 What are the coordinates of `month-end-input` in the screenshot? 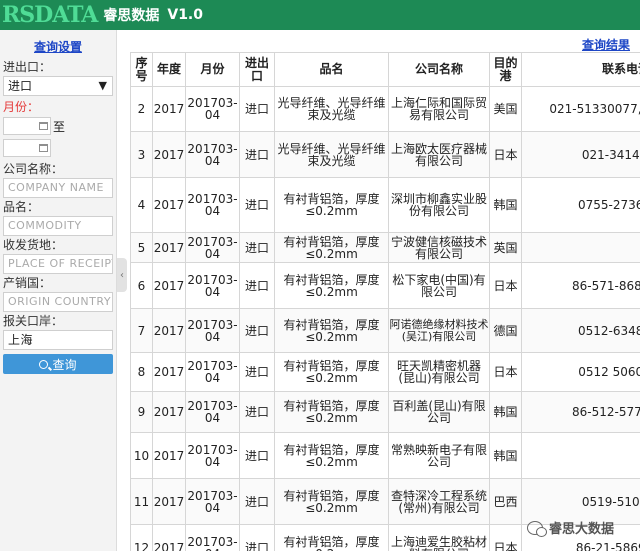 It's located at (27, 148).